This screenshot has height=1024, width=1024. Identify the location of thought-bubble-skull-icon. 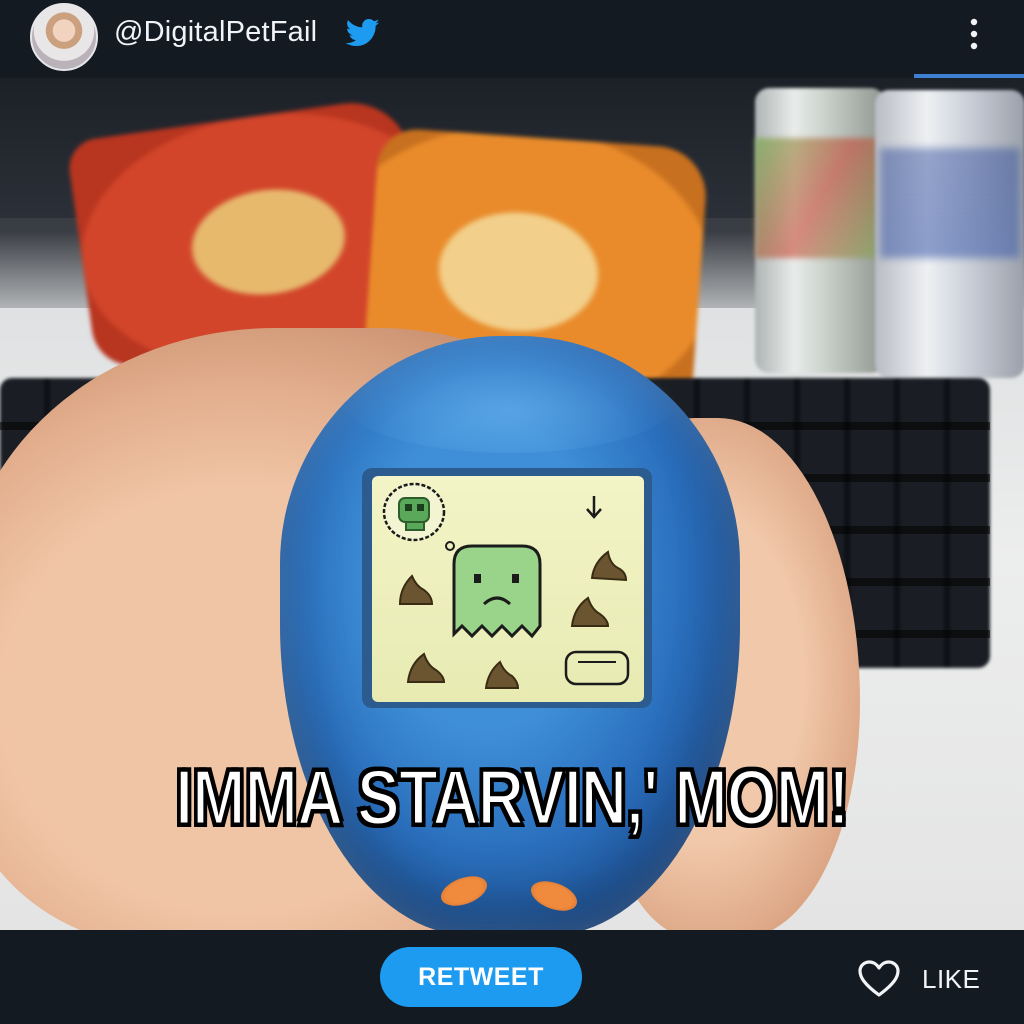
(418, 516).